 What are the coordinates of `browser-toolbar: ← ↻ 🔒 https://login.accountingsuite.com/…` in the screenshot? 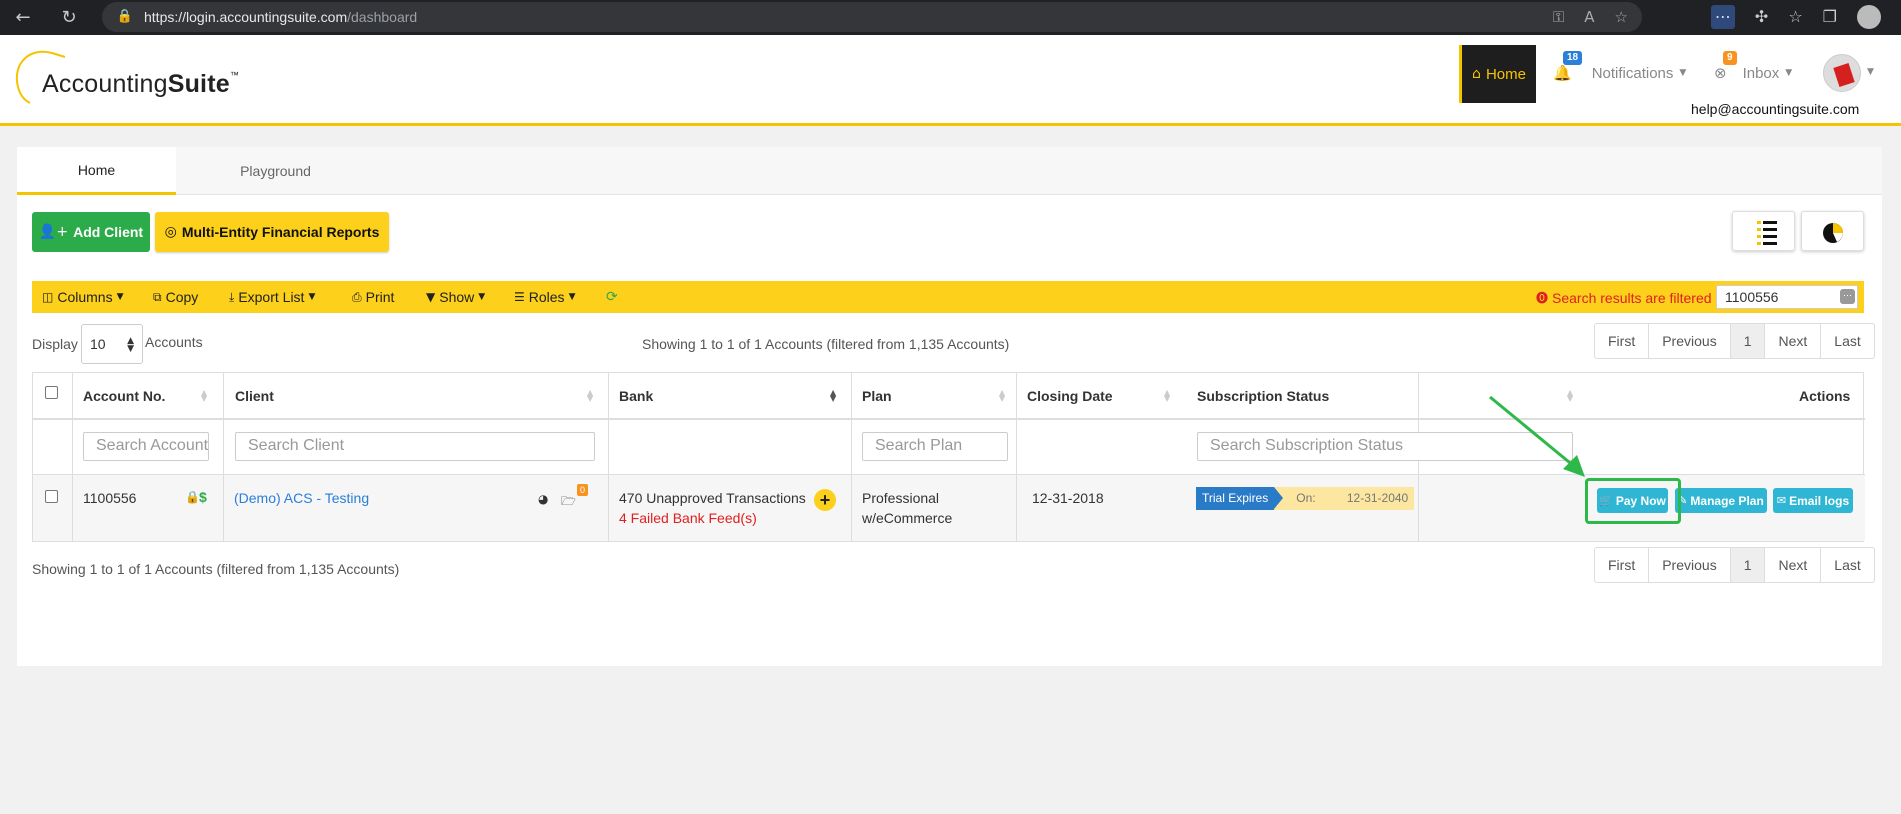 It's located at (950, 17).